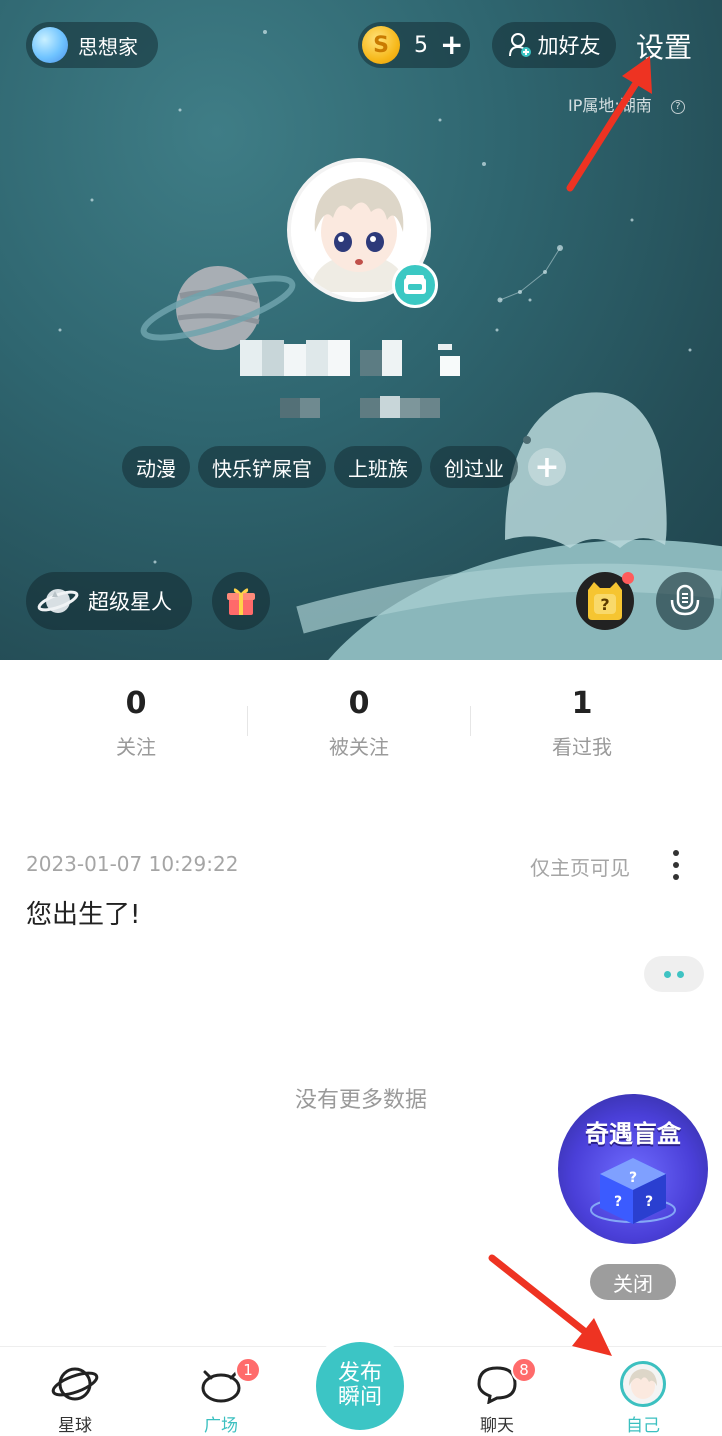 The width and height of the screenshot is (722, 1436). I want to click on notification-dot, so click(628, 578).